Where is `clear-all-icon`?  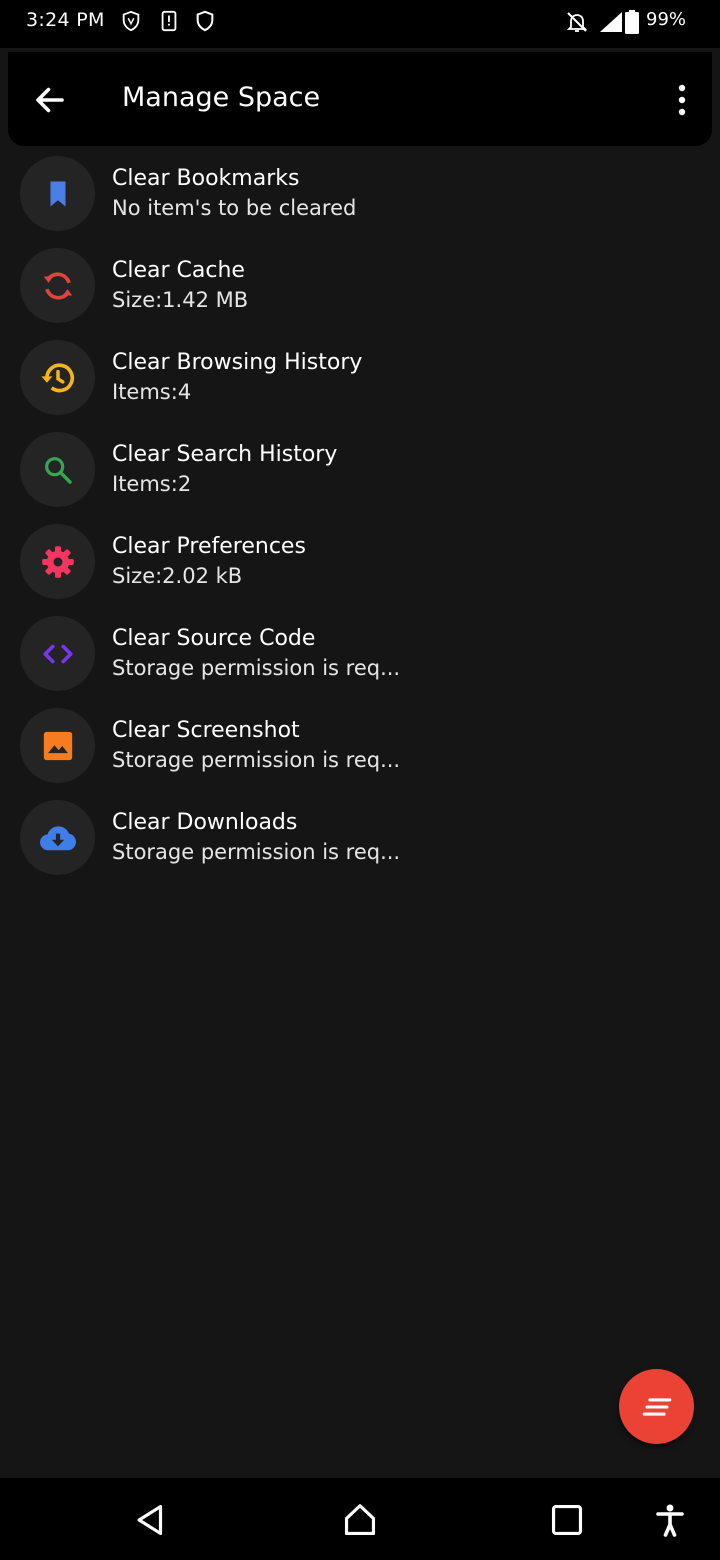
clear-all-icon is located at coordinates (656, 1406).